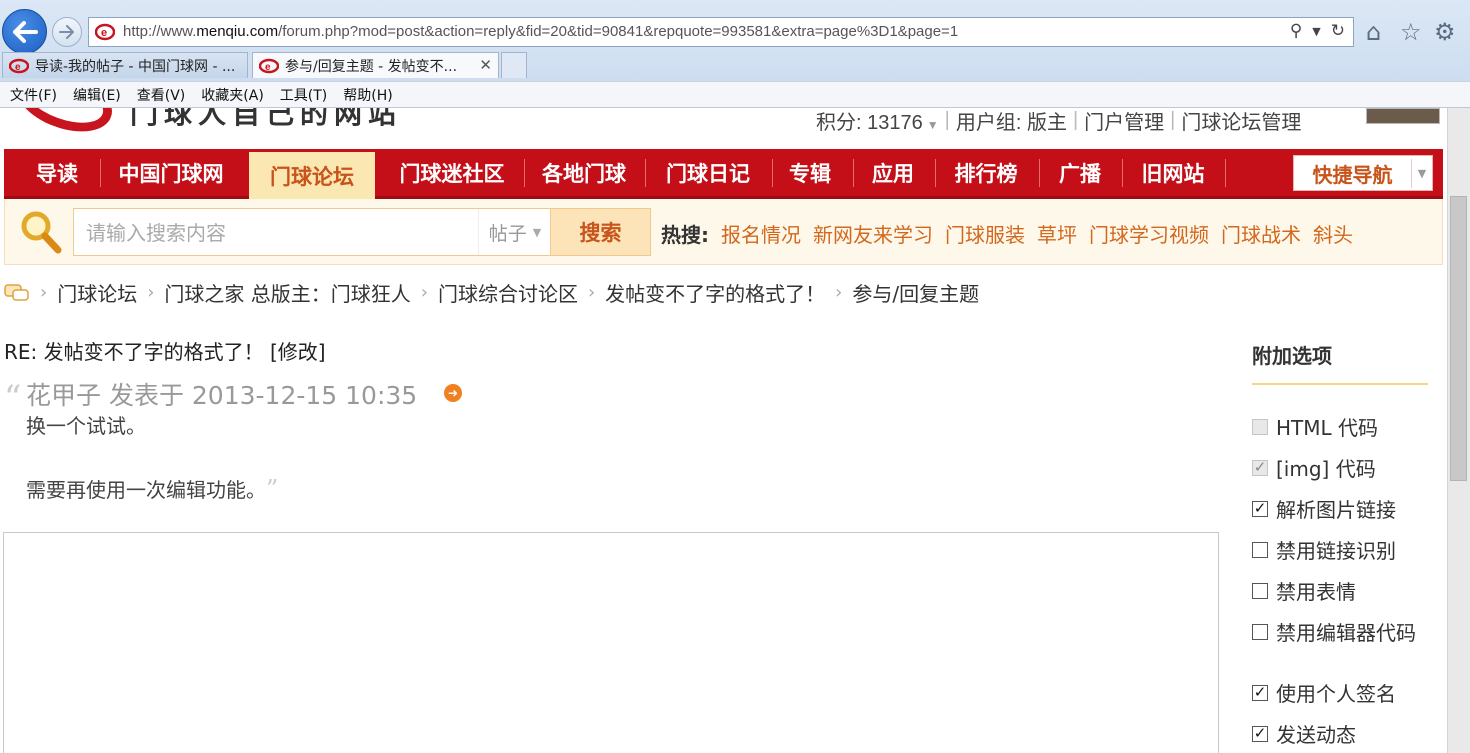 This screenshot has width=1470, height=753. I want to click on option-disable-link-detect: 禁用链接识别, so click(1324, 549).